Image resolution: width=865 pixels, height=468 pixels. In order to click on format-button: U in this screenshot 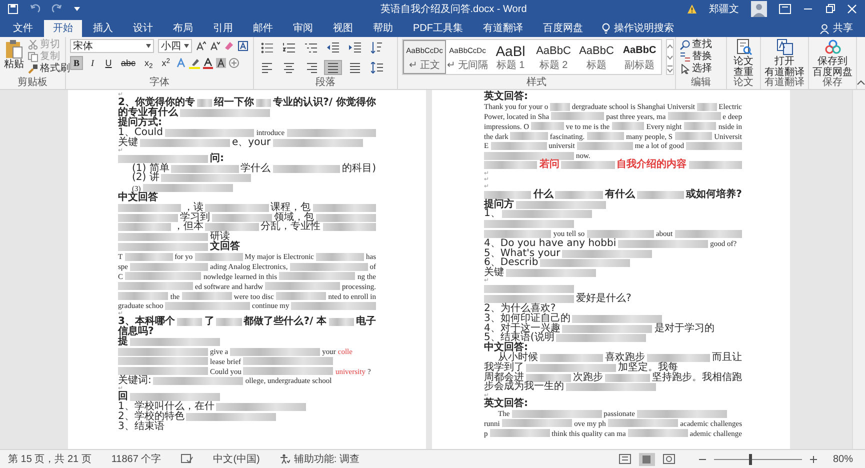, I will do `click(108, 63)`.